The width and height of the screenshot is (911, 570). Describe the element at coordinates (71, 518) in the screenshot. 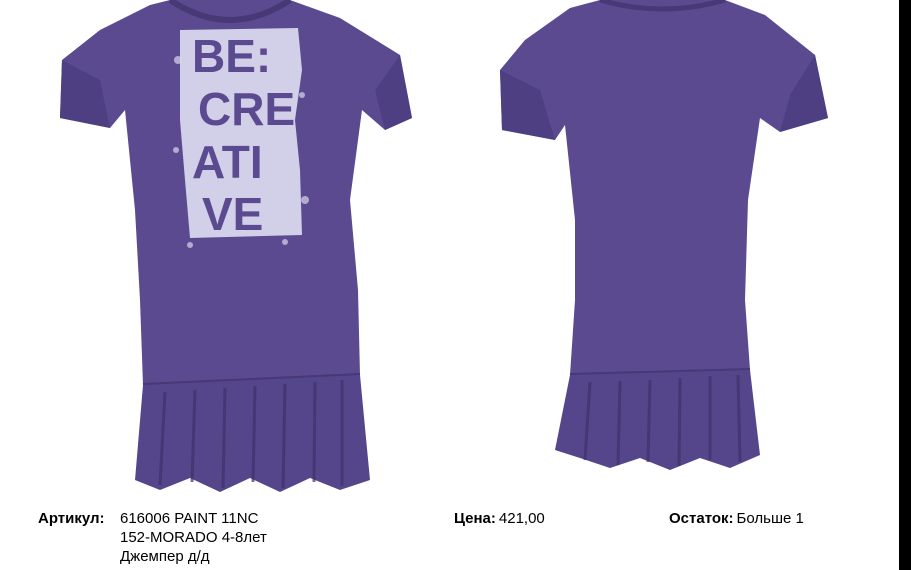

I see `article-label: Артикул:` at that location.